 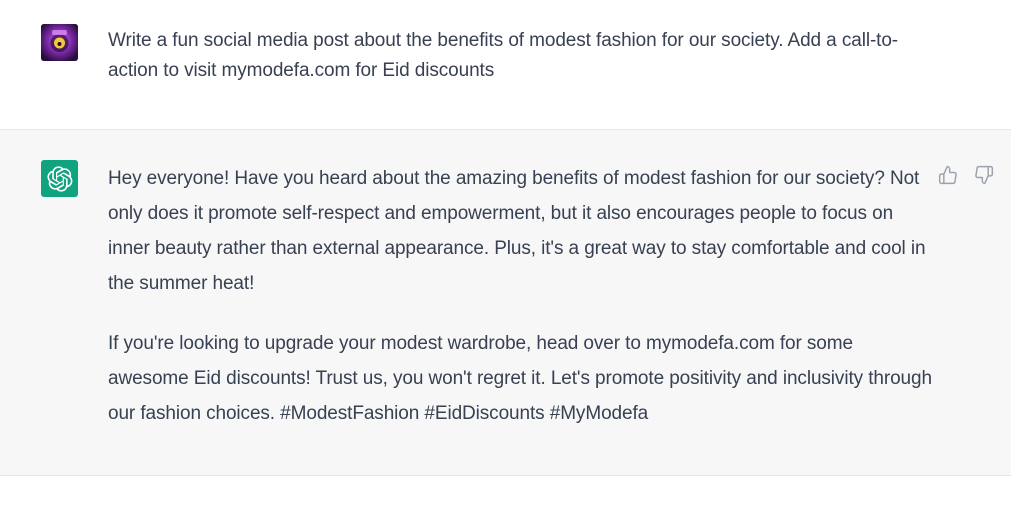 I want to click on feedback-buttons, so click(x=966, y=175).